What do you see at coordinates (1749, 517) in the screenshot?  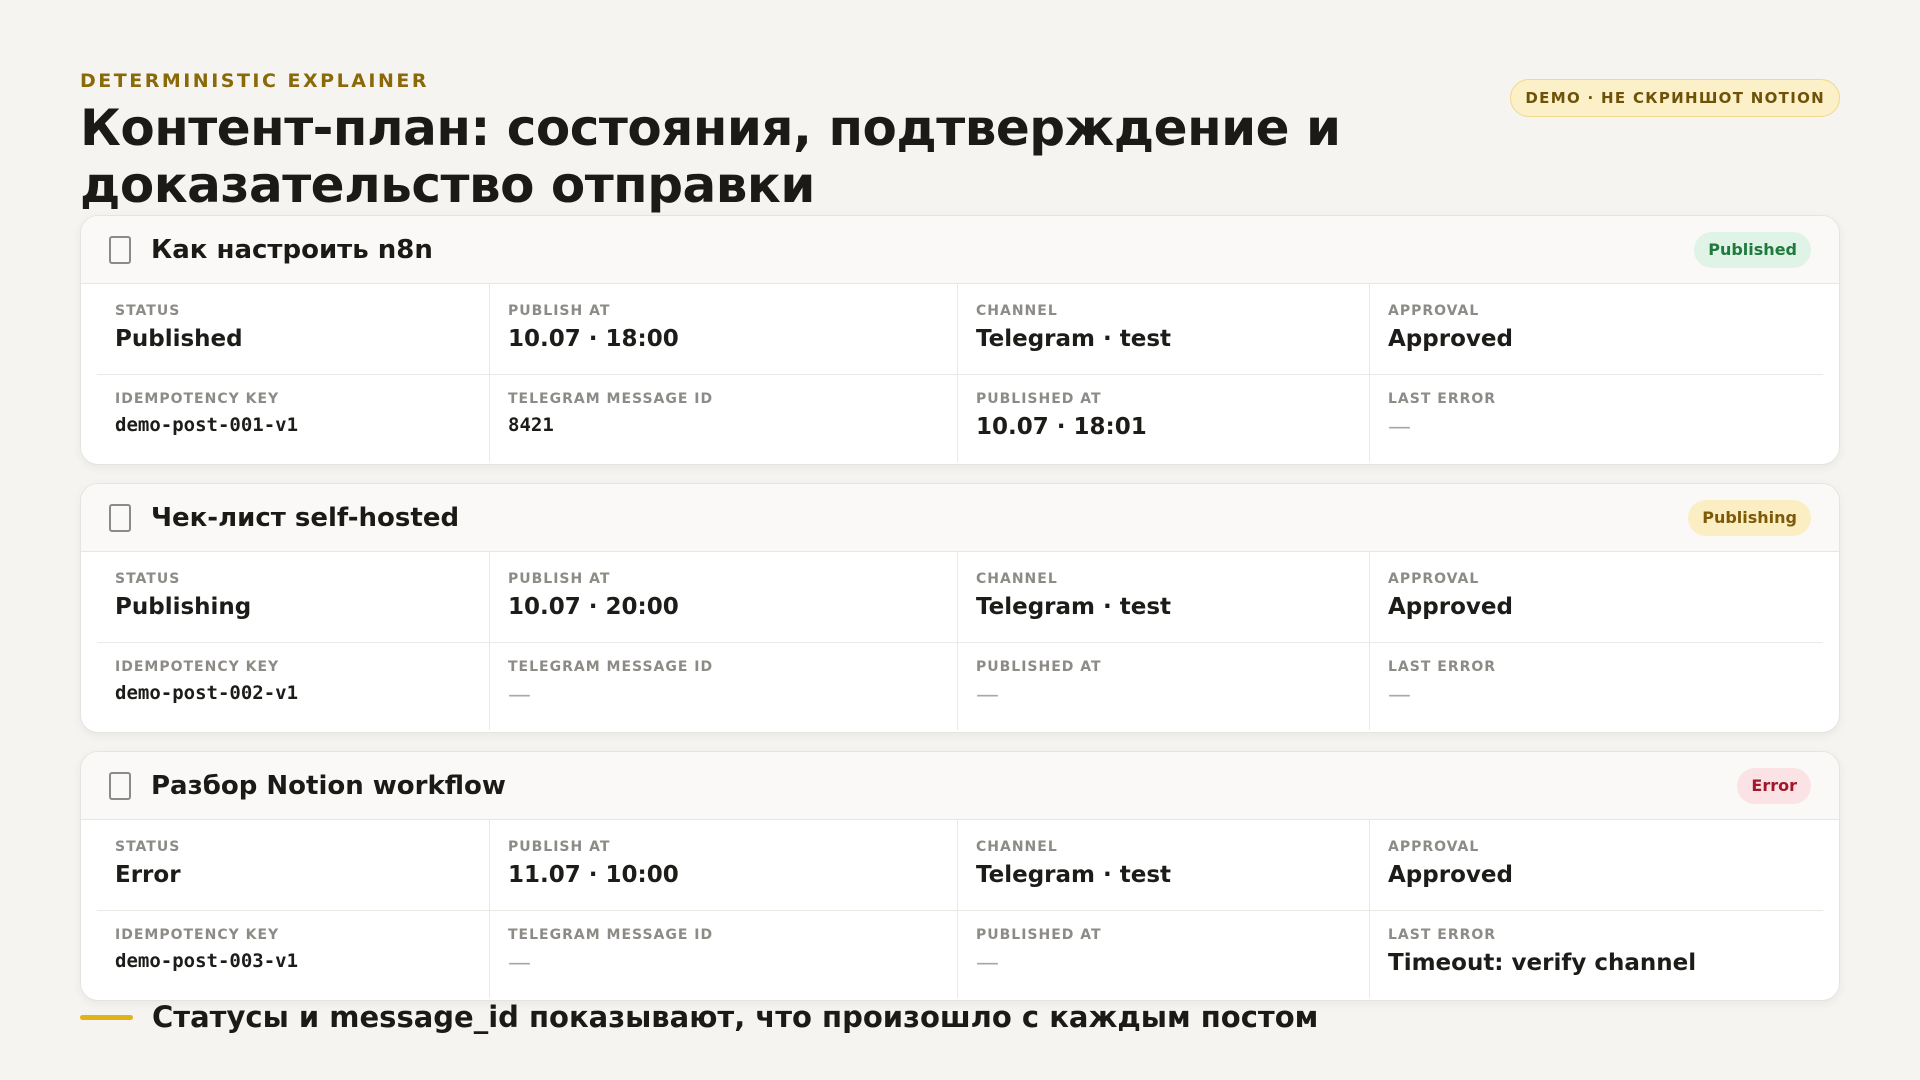 I see `status-badge: Publishing` at bounding box center [1749, 517].